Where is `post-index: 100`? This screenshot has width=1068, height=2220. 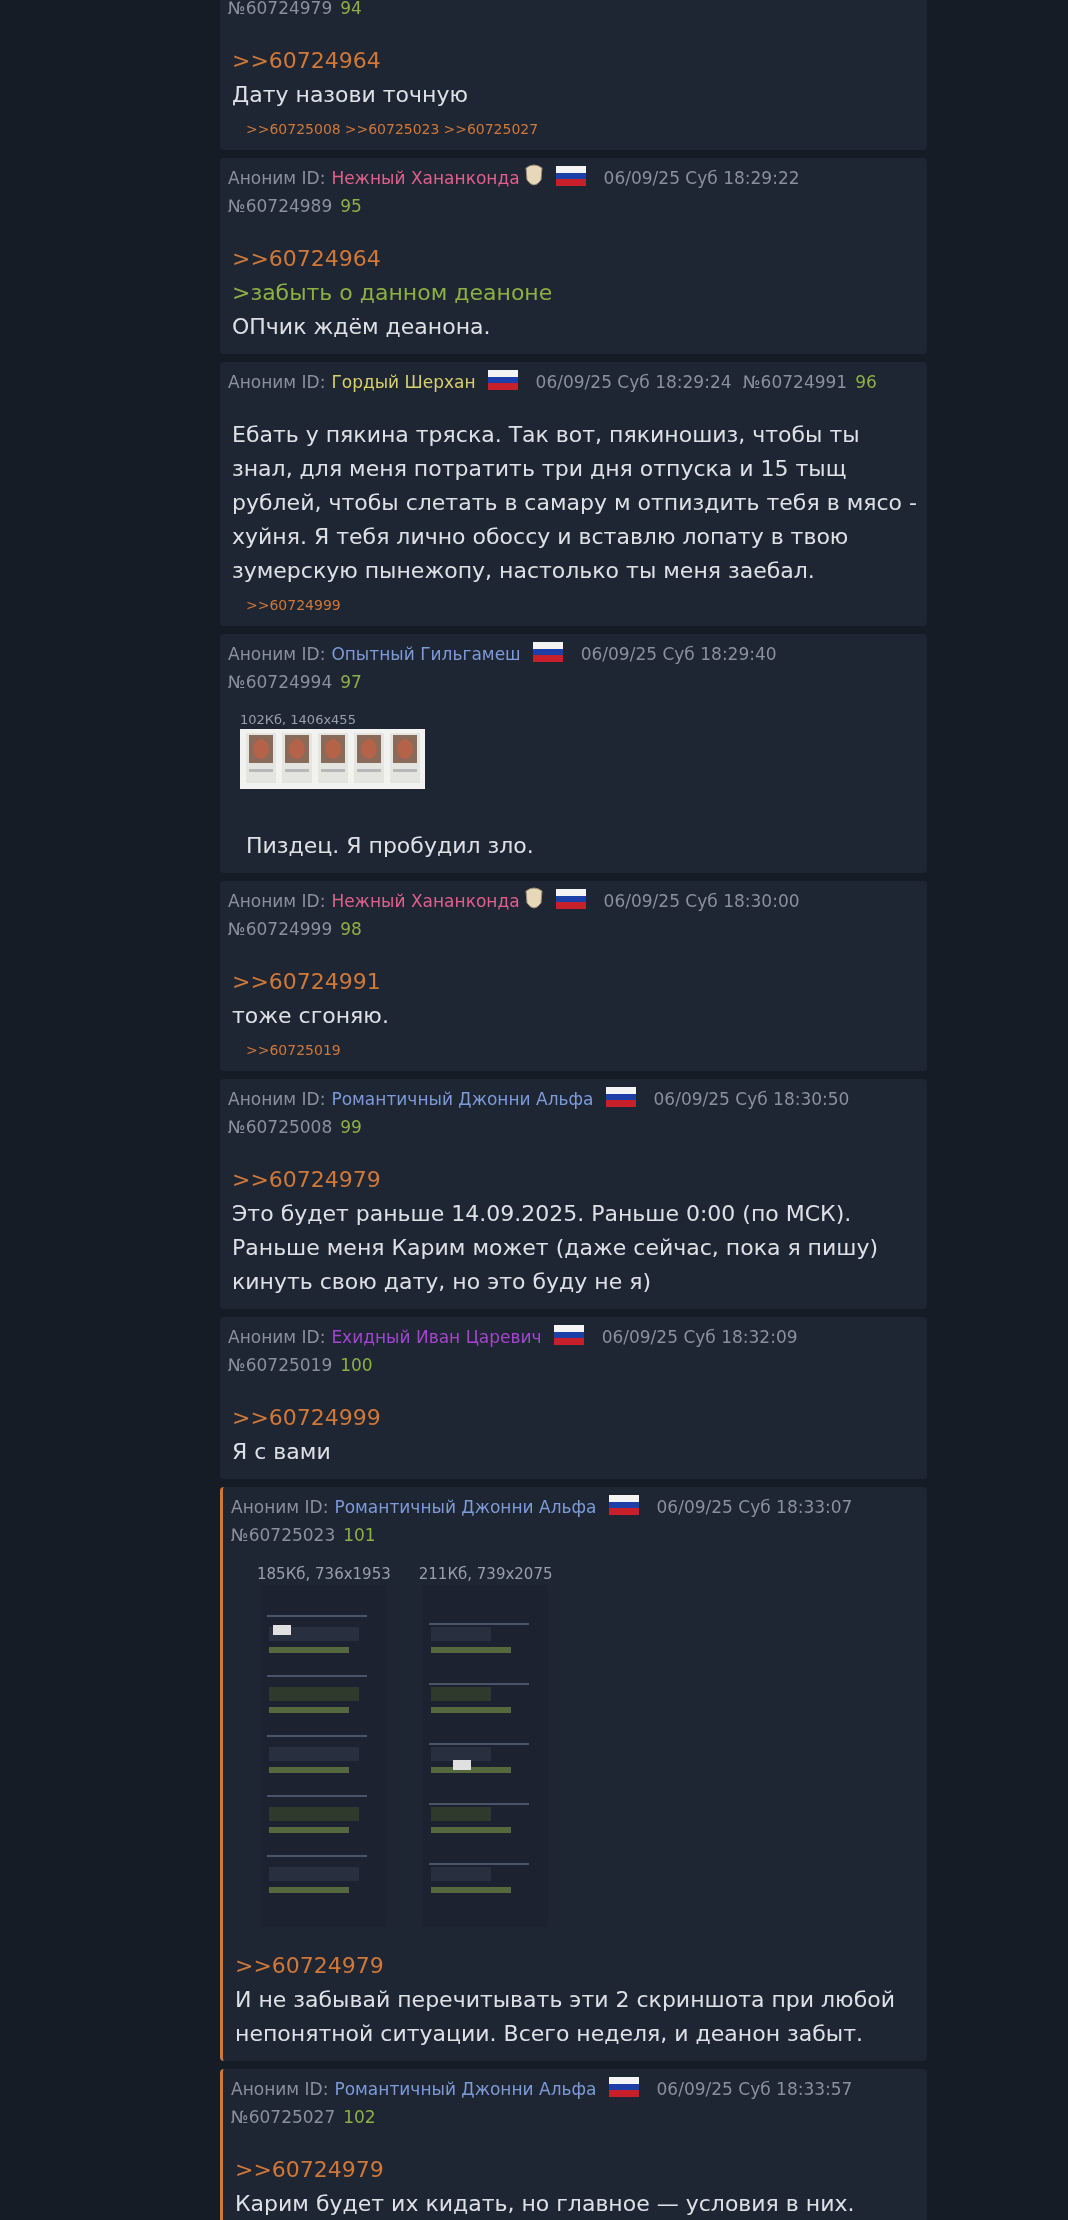 post-index: 100 is located at coordinates (356, 1365).